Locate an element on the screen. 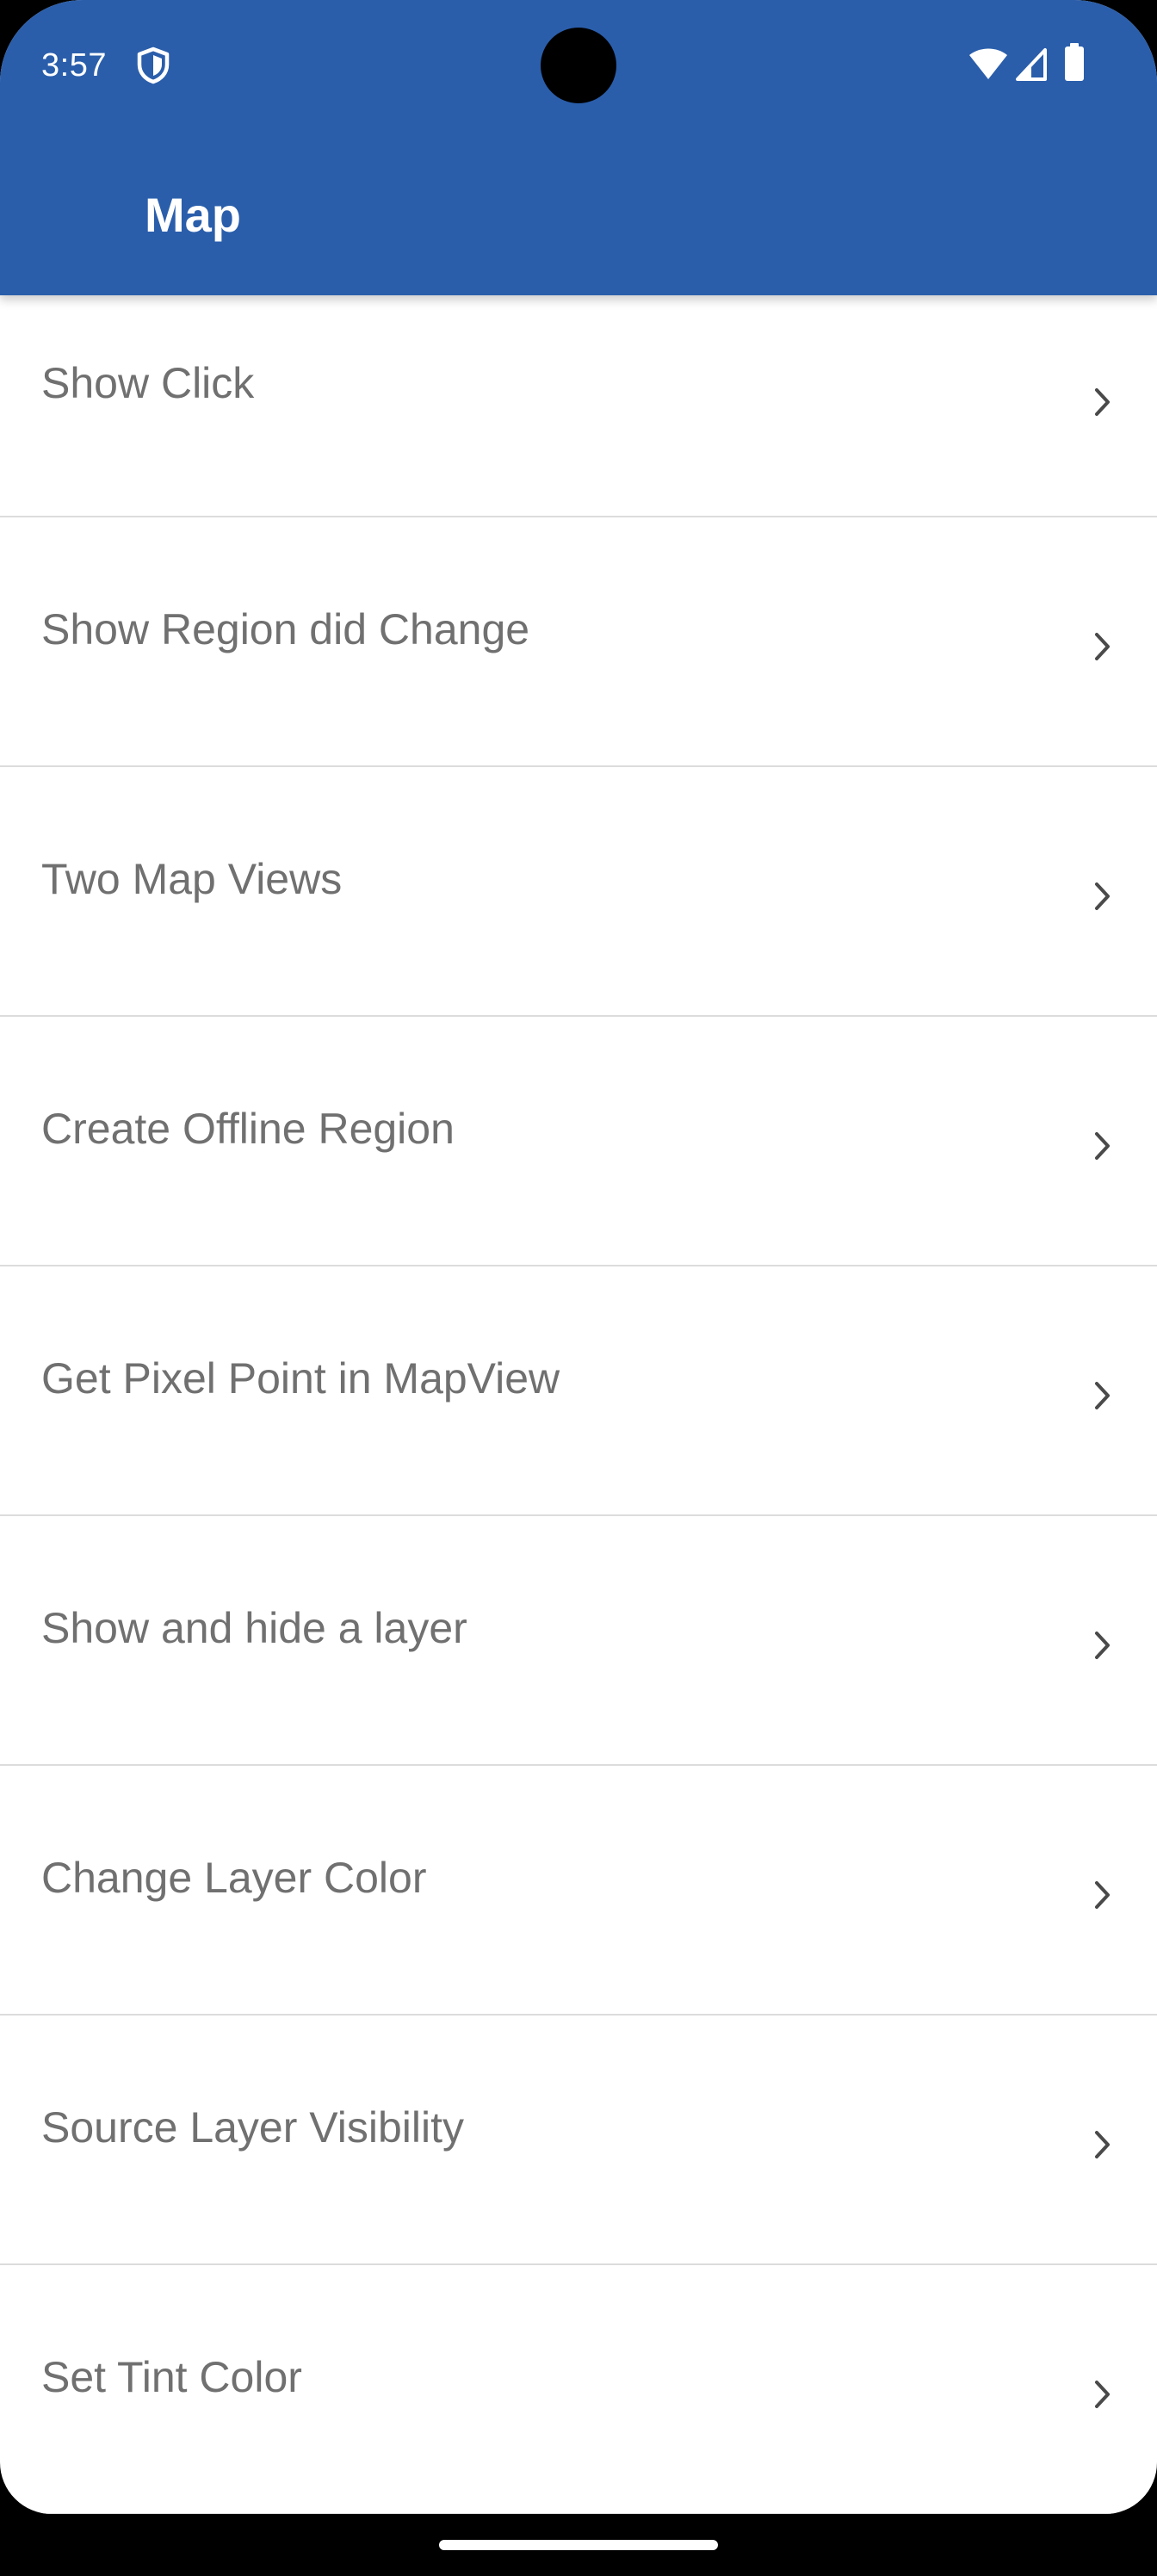 The image size is (1157, 2576). list-item-label: Change Layer Color is located at coordinates (234, 1878).